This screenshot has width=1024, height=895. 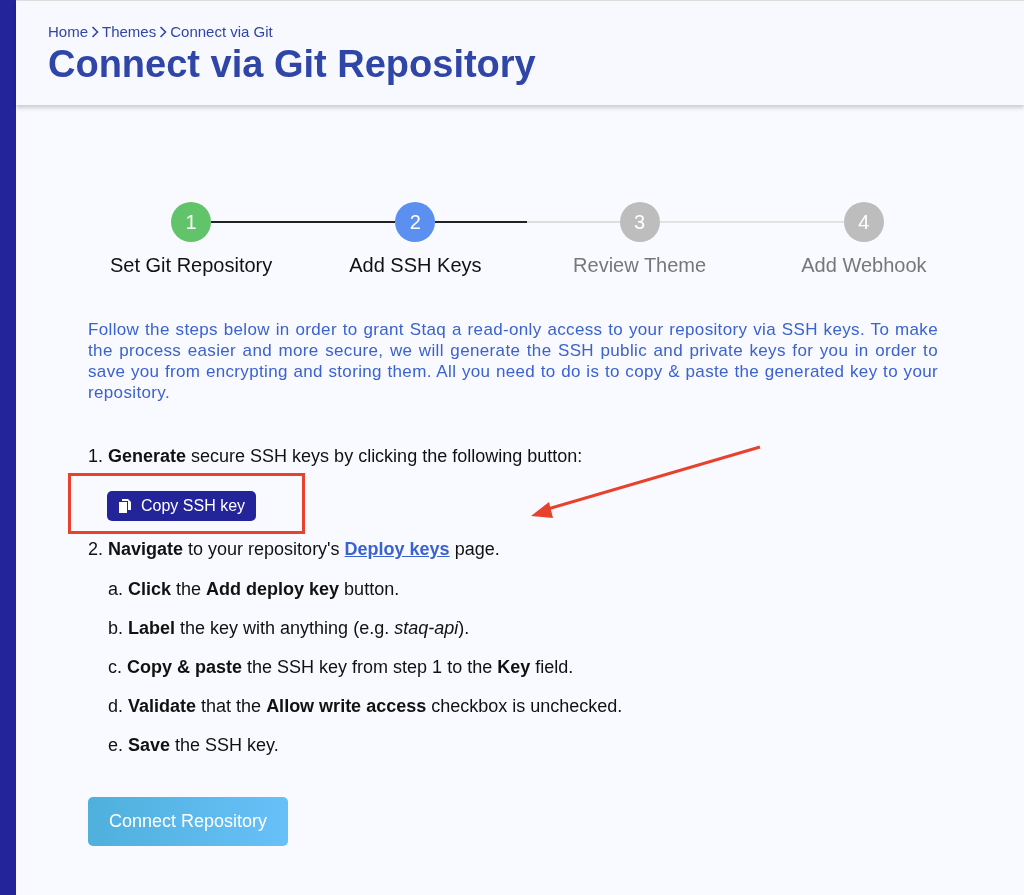 I want to click on instruction-text: 1. Generate secure SSH keys by clicking the following button:, so click(x=336, y=456).